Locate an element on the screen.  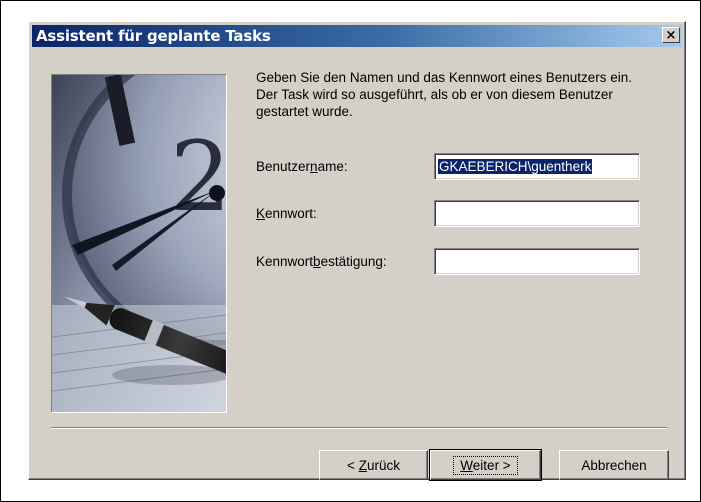
username-field: GKAEBERICH\guentherk is located at coordinates (537, 166).